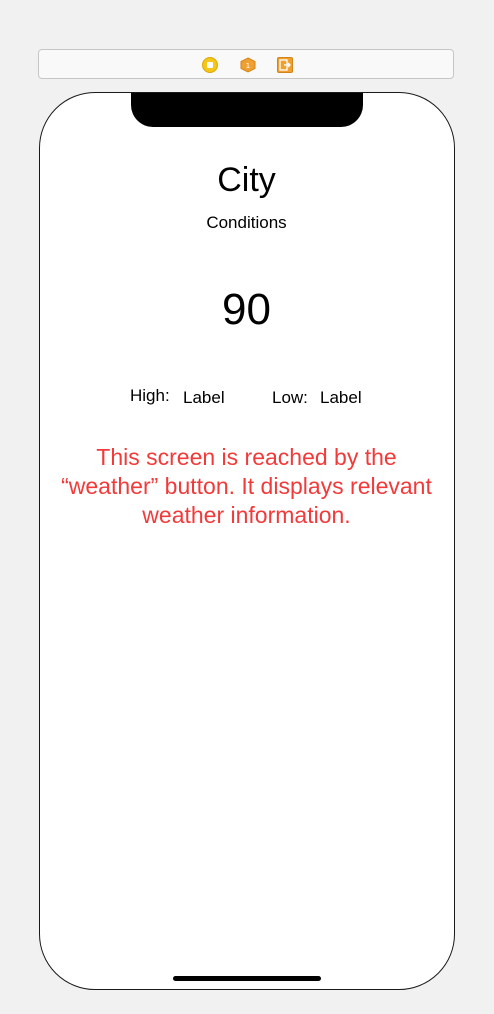  Describe the element at coordinates (210, 65) in the screenshot. I see `view-controller-icon` at that location.